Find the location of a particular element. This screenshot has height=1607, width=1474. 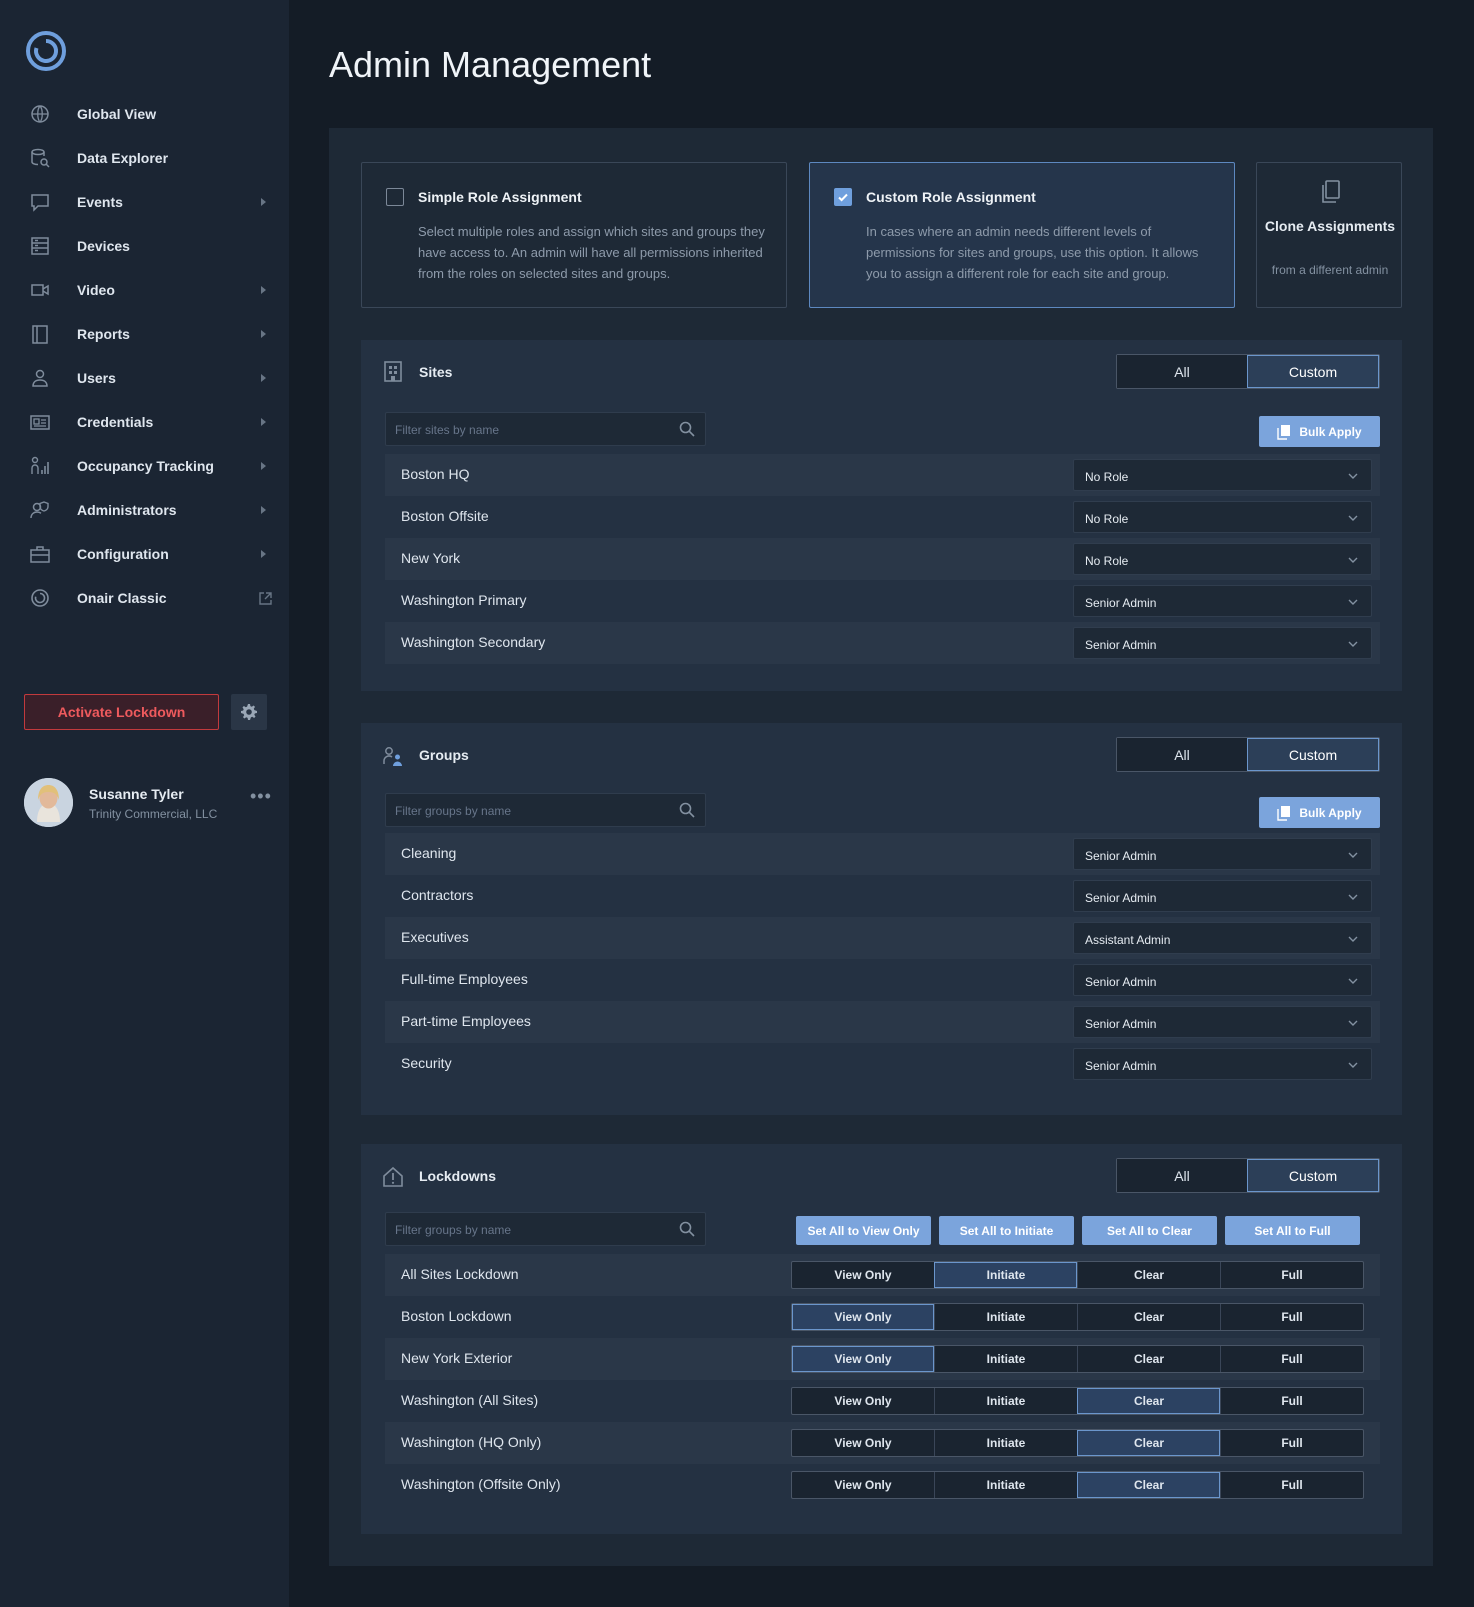

table-row: Security Senior Admin is located at coordinates (882, 1064).